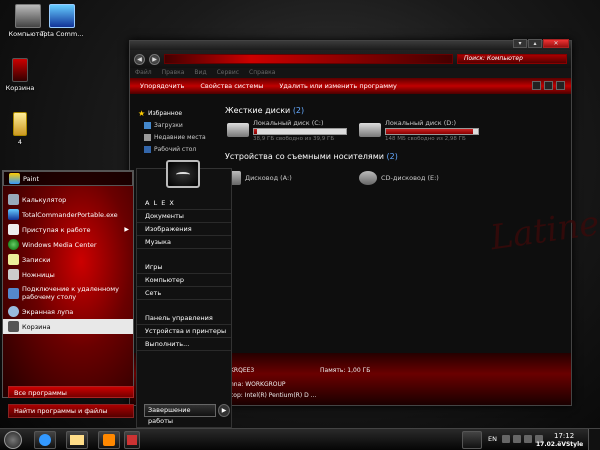  Describe the element at coordinates (154, 59) in the screenshot. I see `forward-button: ▶` at that location.